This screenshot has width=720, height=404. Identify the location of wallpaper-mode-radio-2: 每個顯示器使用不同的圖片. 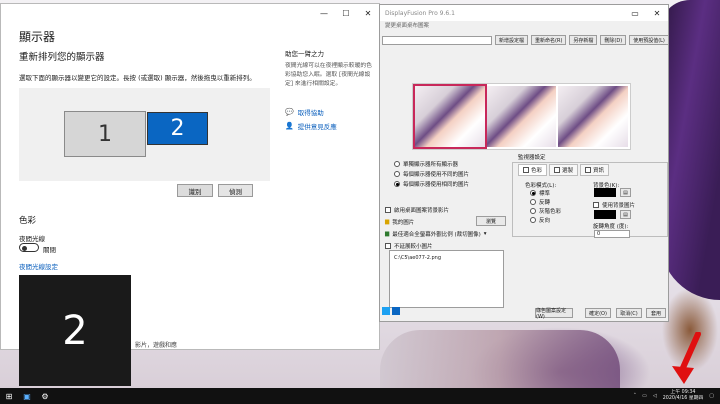
(431, 174).